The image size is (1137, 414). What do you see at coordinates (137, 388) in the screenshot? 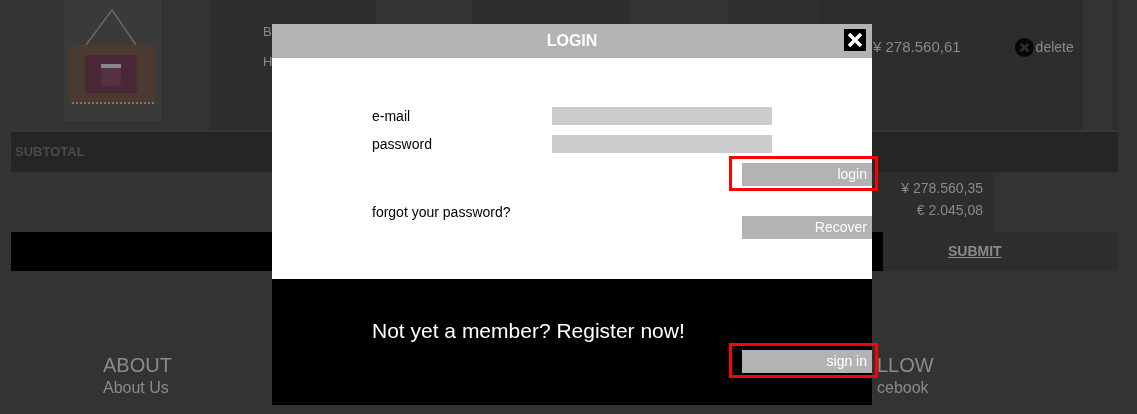
I see `footer-link: About Us` at bounding box center [137, 388].